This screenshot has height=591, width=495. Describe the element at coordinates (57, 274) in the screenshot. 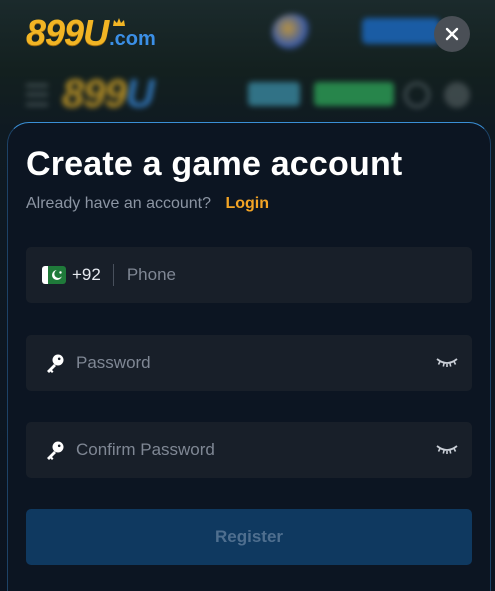

I see `crescent-star-icon` at that location.